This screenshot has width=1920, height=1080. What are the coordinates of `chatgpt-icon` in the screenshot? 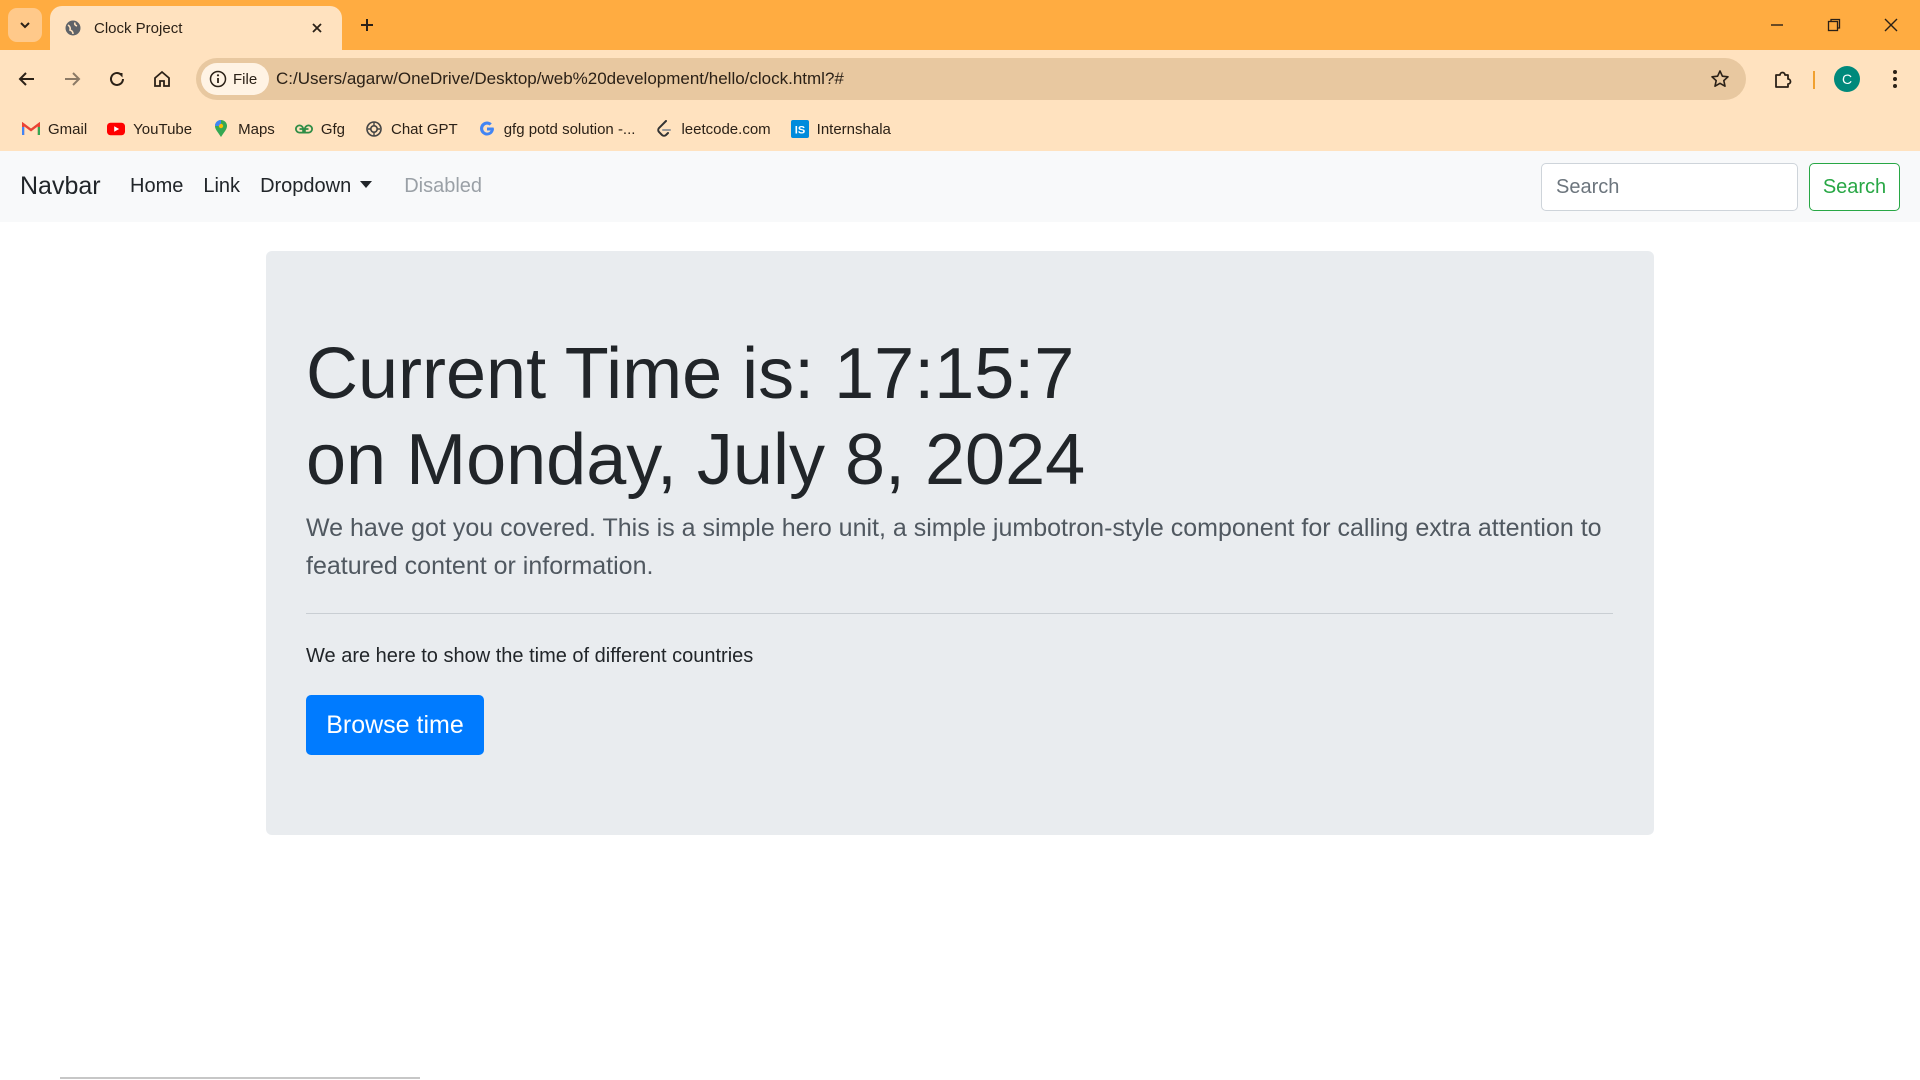 It's located at (374, 129).